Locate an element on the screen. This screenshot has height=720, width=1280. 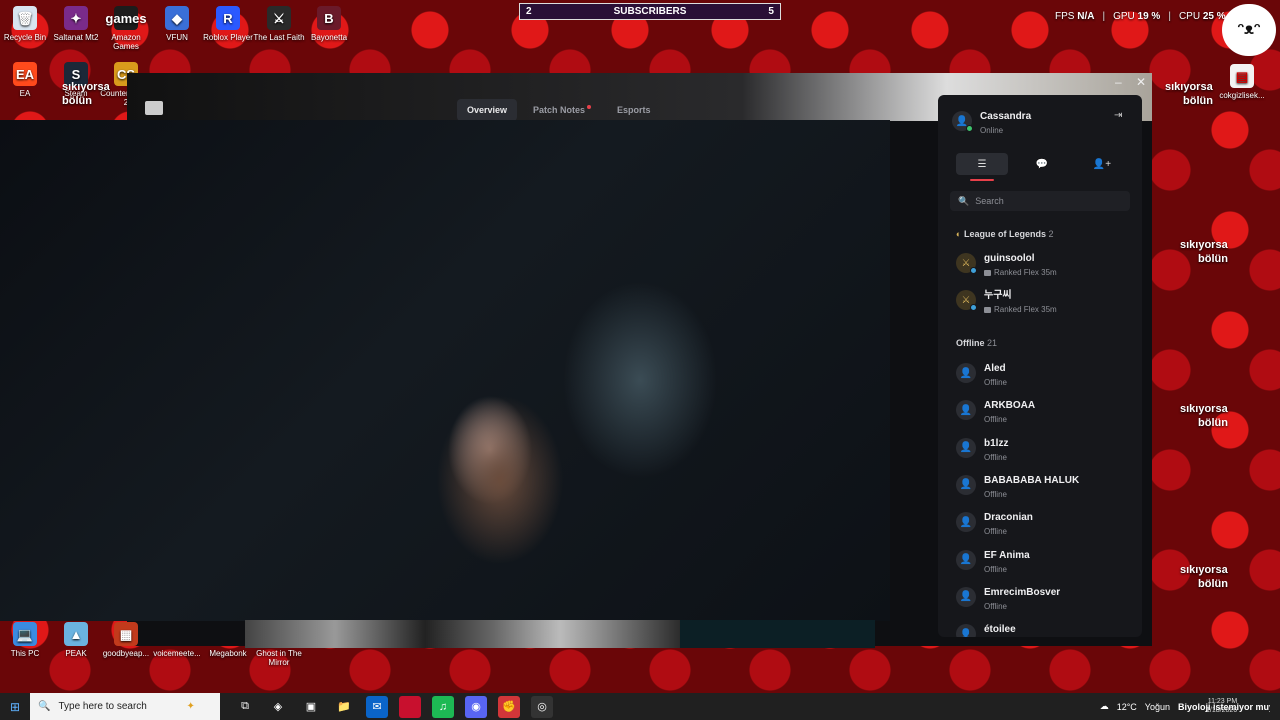
search-input is located at coordinates (1050, 201).